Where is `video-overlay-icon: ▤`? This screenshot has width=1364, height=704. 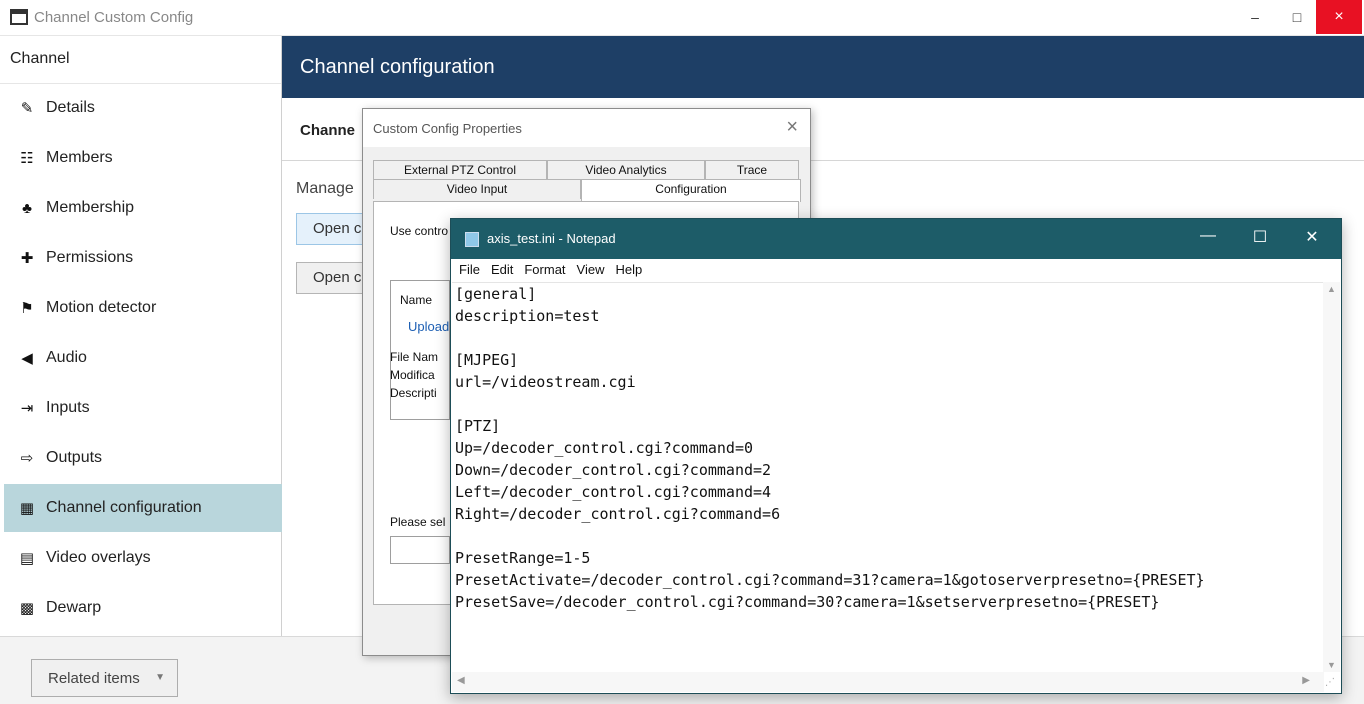 video-overlay-icon: ▤ is located at coordinates (27, 558).